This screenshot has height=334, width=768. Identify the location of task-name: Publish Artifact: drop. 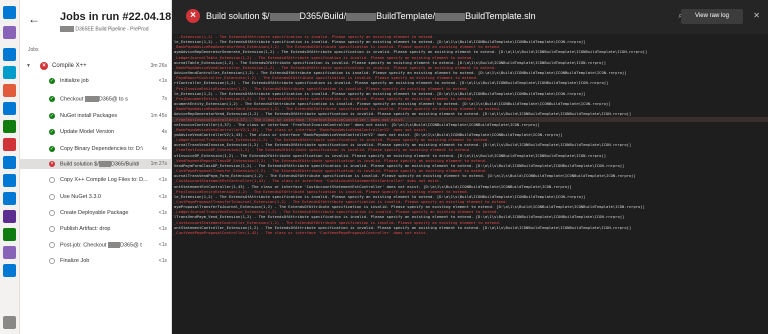
(85, 229).